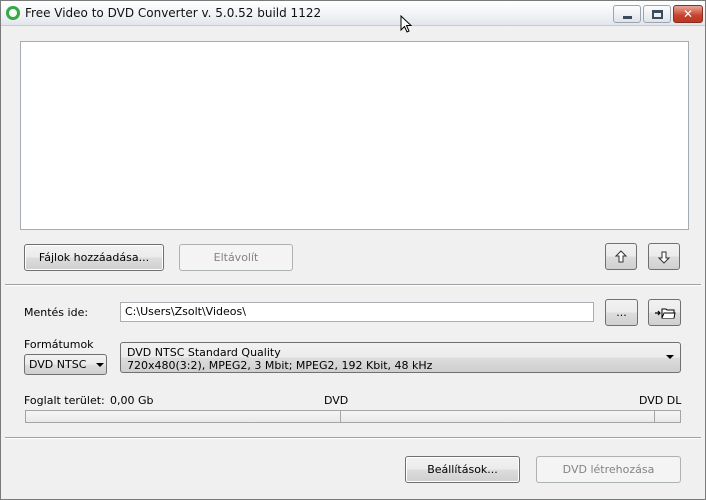 Image resolution: width=706 pixels, height=500 pixels. I want to click on format-select: DVD NTSC, so click(65, 364).